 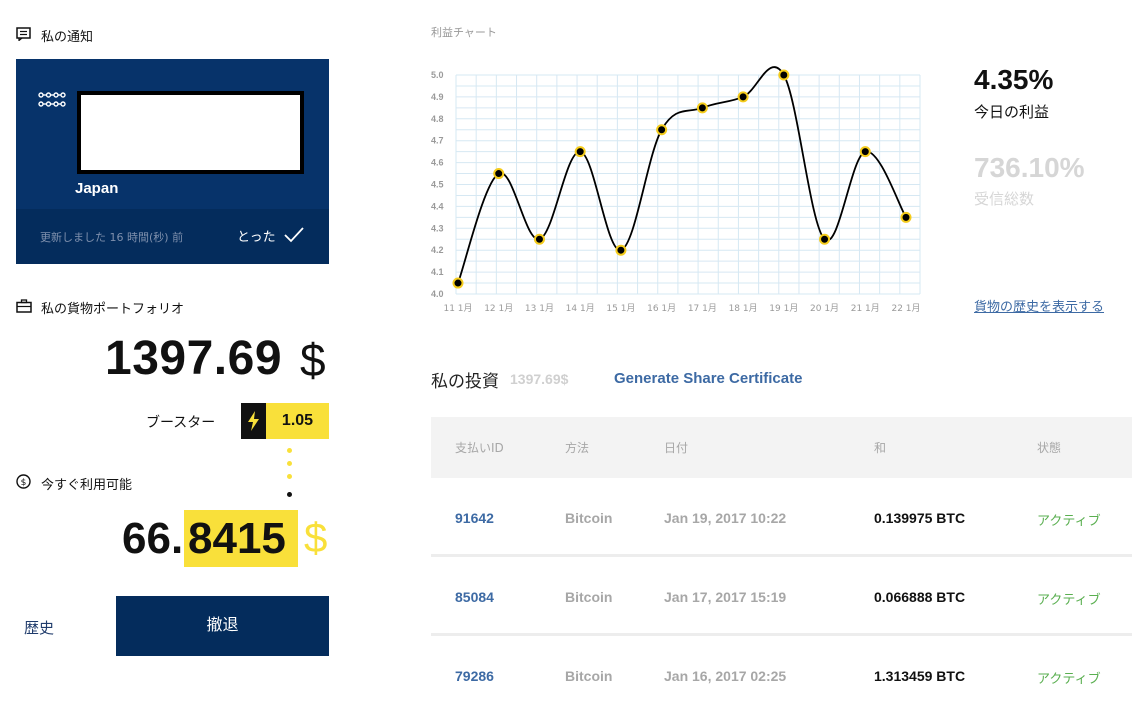 What do you see at coordinates (437, 119) in the screenshot?
I see `y-tick-label: 4.8` at bounding box center [437, 119].